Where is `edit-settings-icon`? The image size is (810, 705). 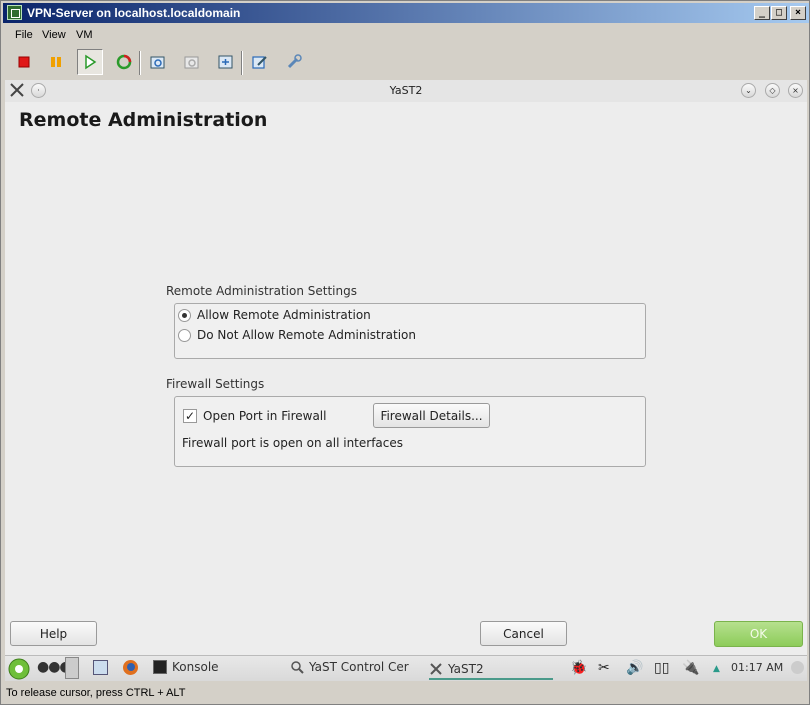 edit-settings-icon is located at coordinates (259, 62).